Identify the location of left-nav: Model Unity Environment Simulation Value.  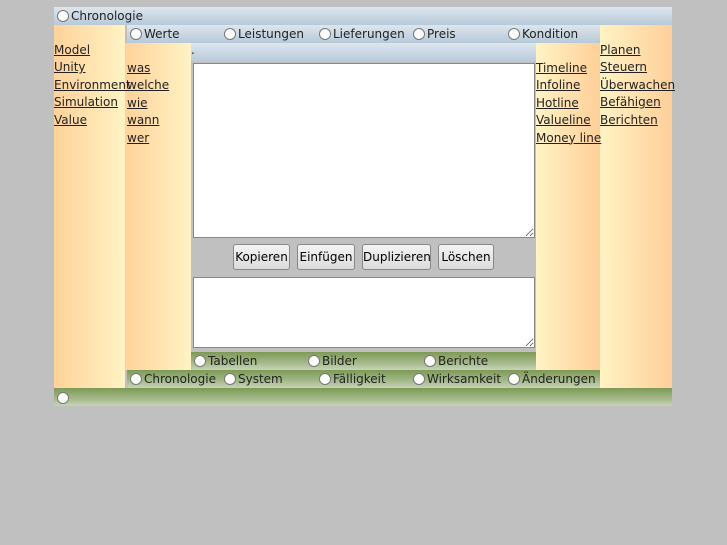
(92, 85).